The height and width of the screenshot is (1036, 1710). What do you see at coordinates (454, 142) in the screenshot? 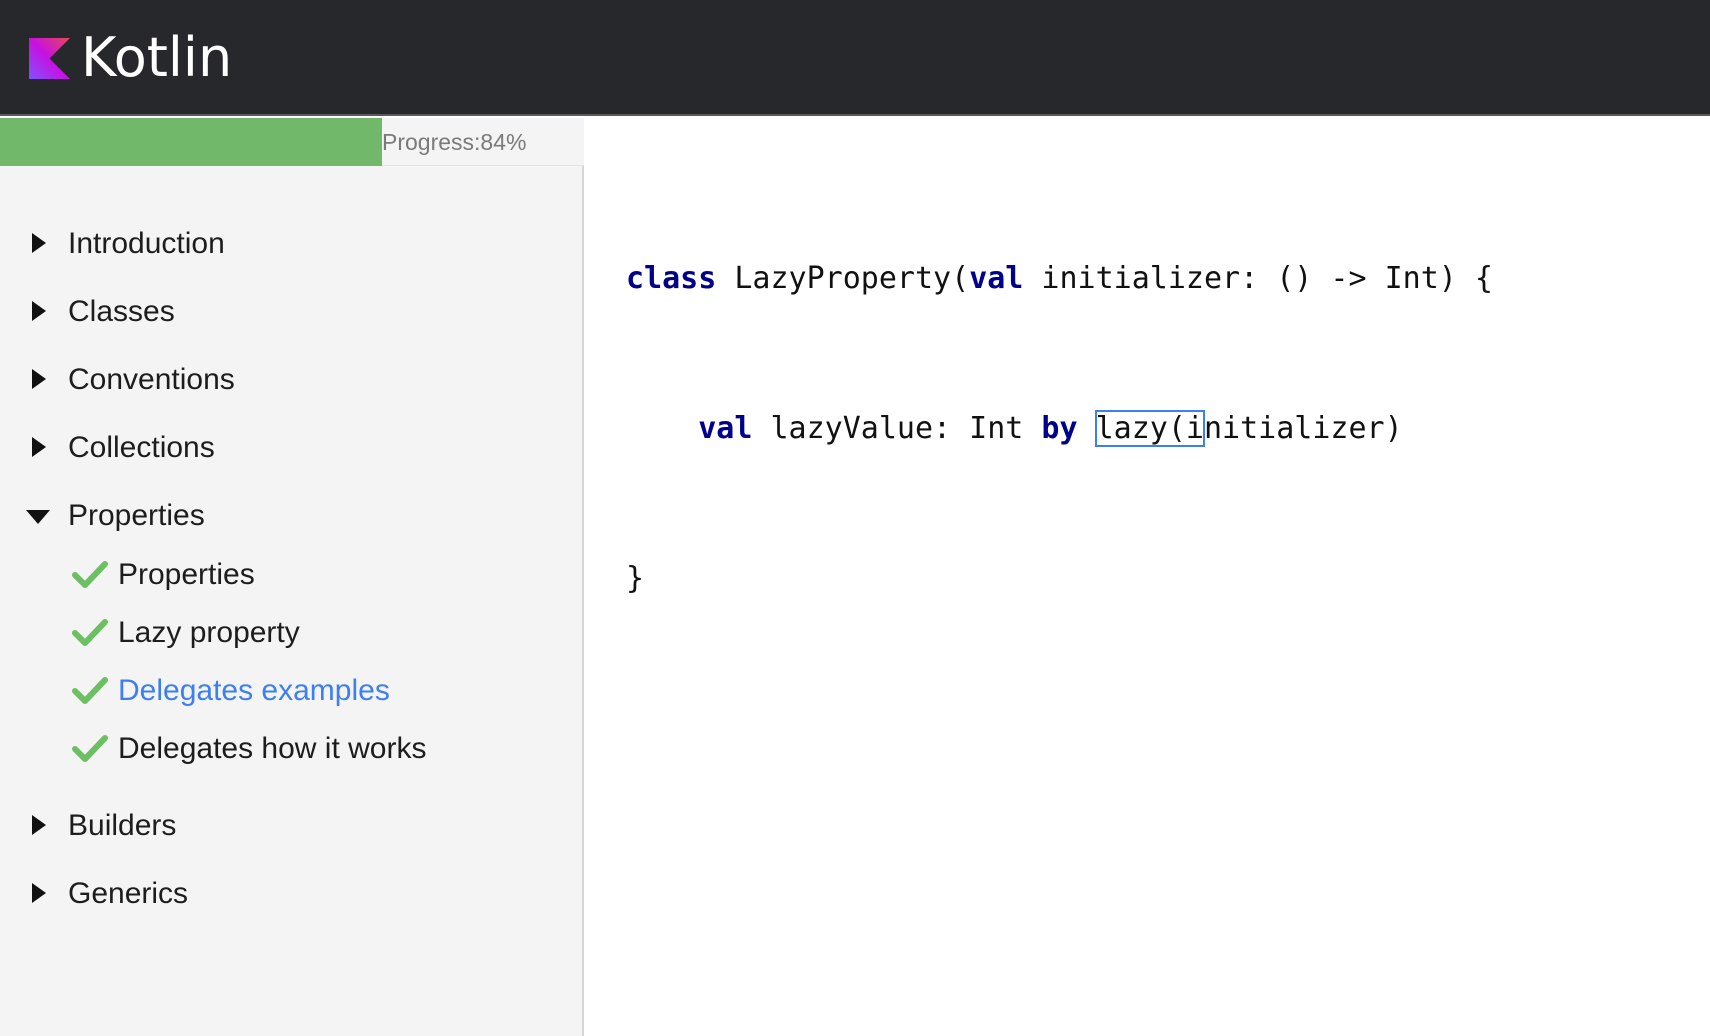
I see `progress-label: Progress:84%` at bounding box center [454, 142].